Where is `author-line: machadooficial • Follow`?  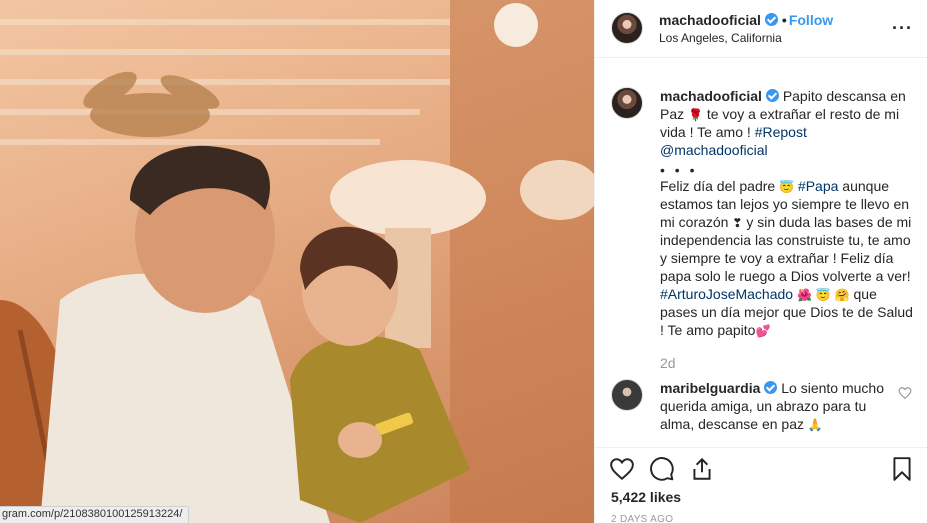 author-line: machadooficial • Follow is located at coordinates (746, 20).